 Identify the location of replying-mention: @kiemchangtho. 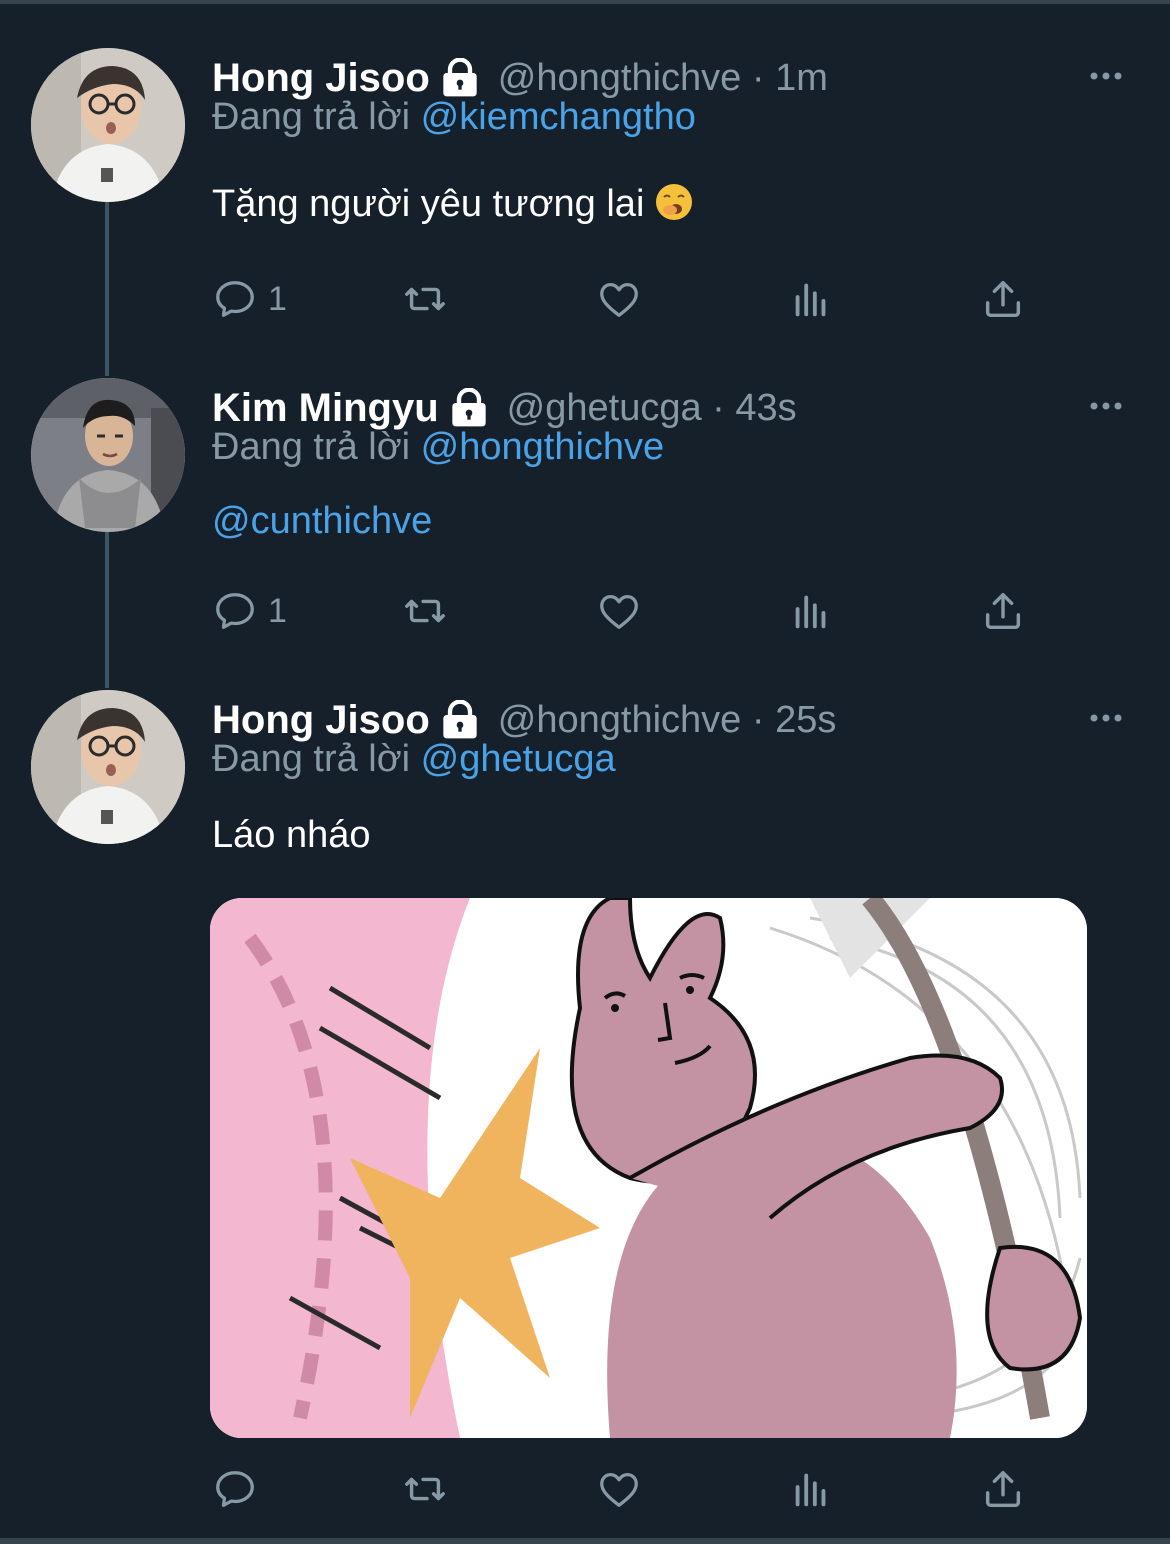
(558, 117).